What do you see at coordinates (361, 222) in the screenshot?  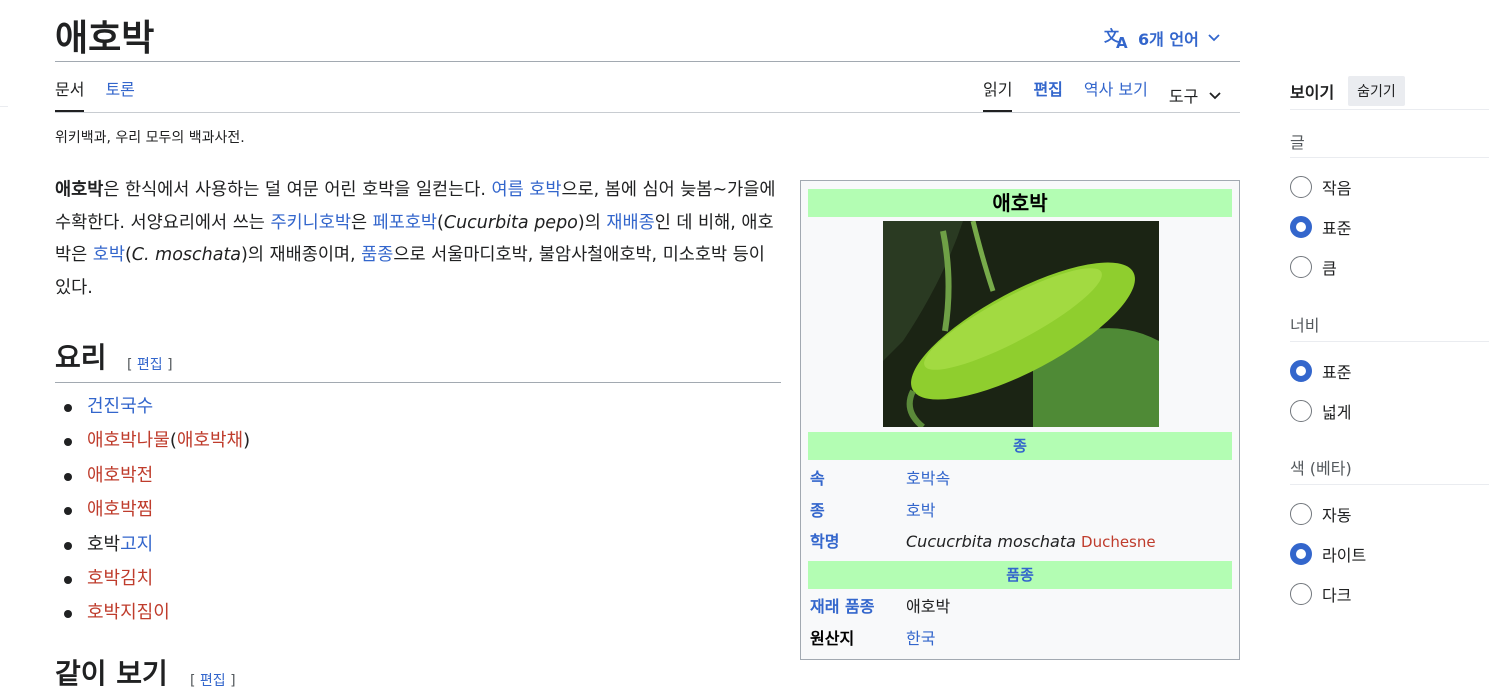 I see `lead-text: 은` at bounding box center [361, 222].